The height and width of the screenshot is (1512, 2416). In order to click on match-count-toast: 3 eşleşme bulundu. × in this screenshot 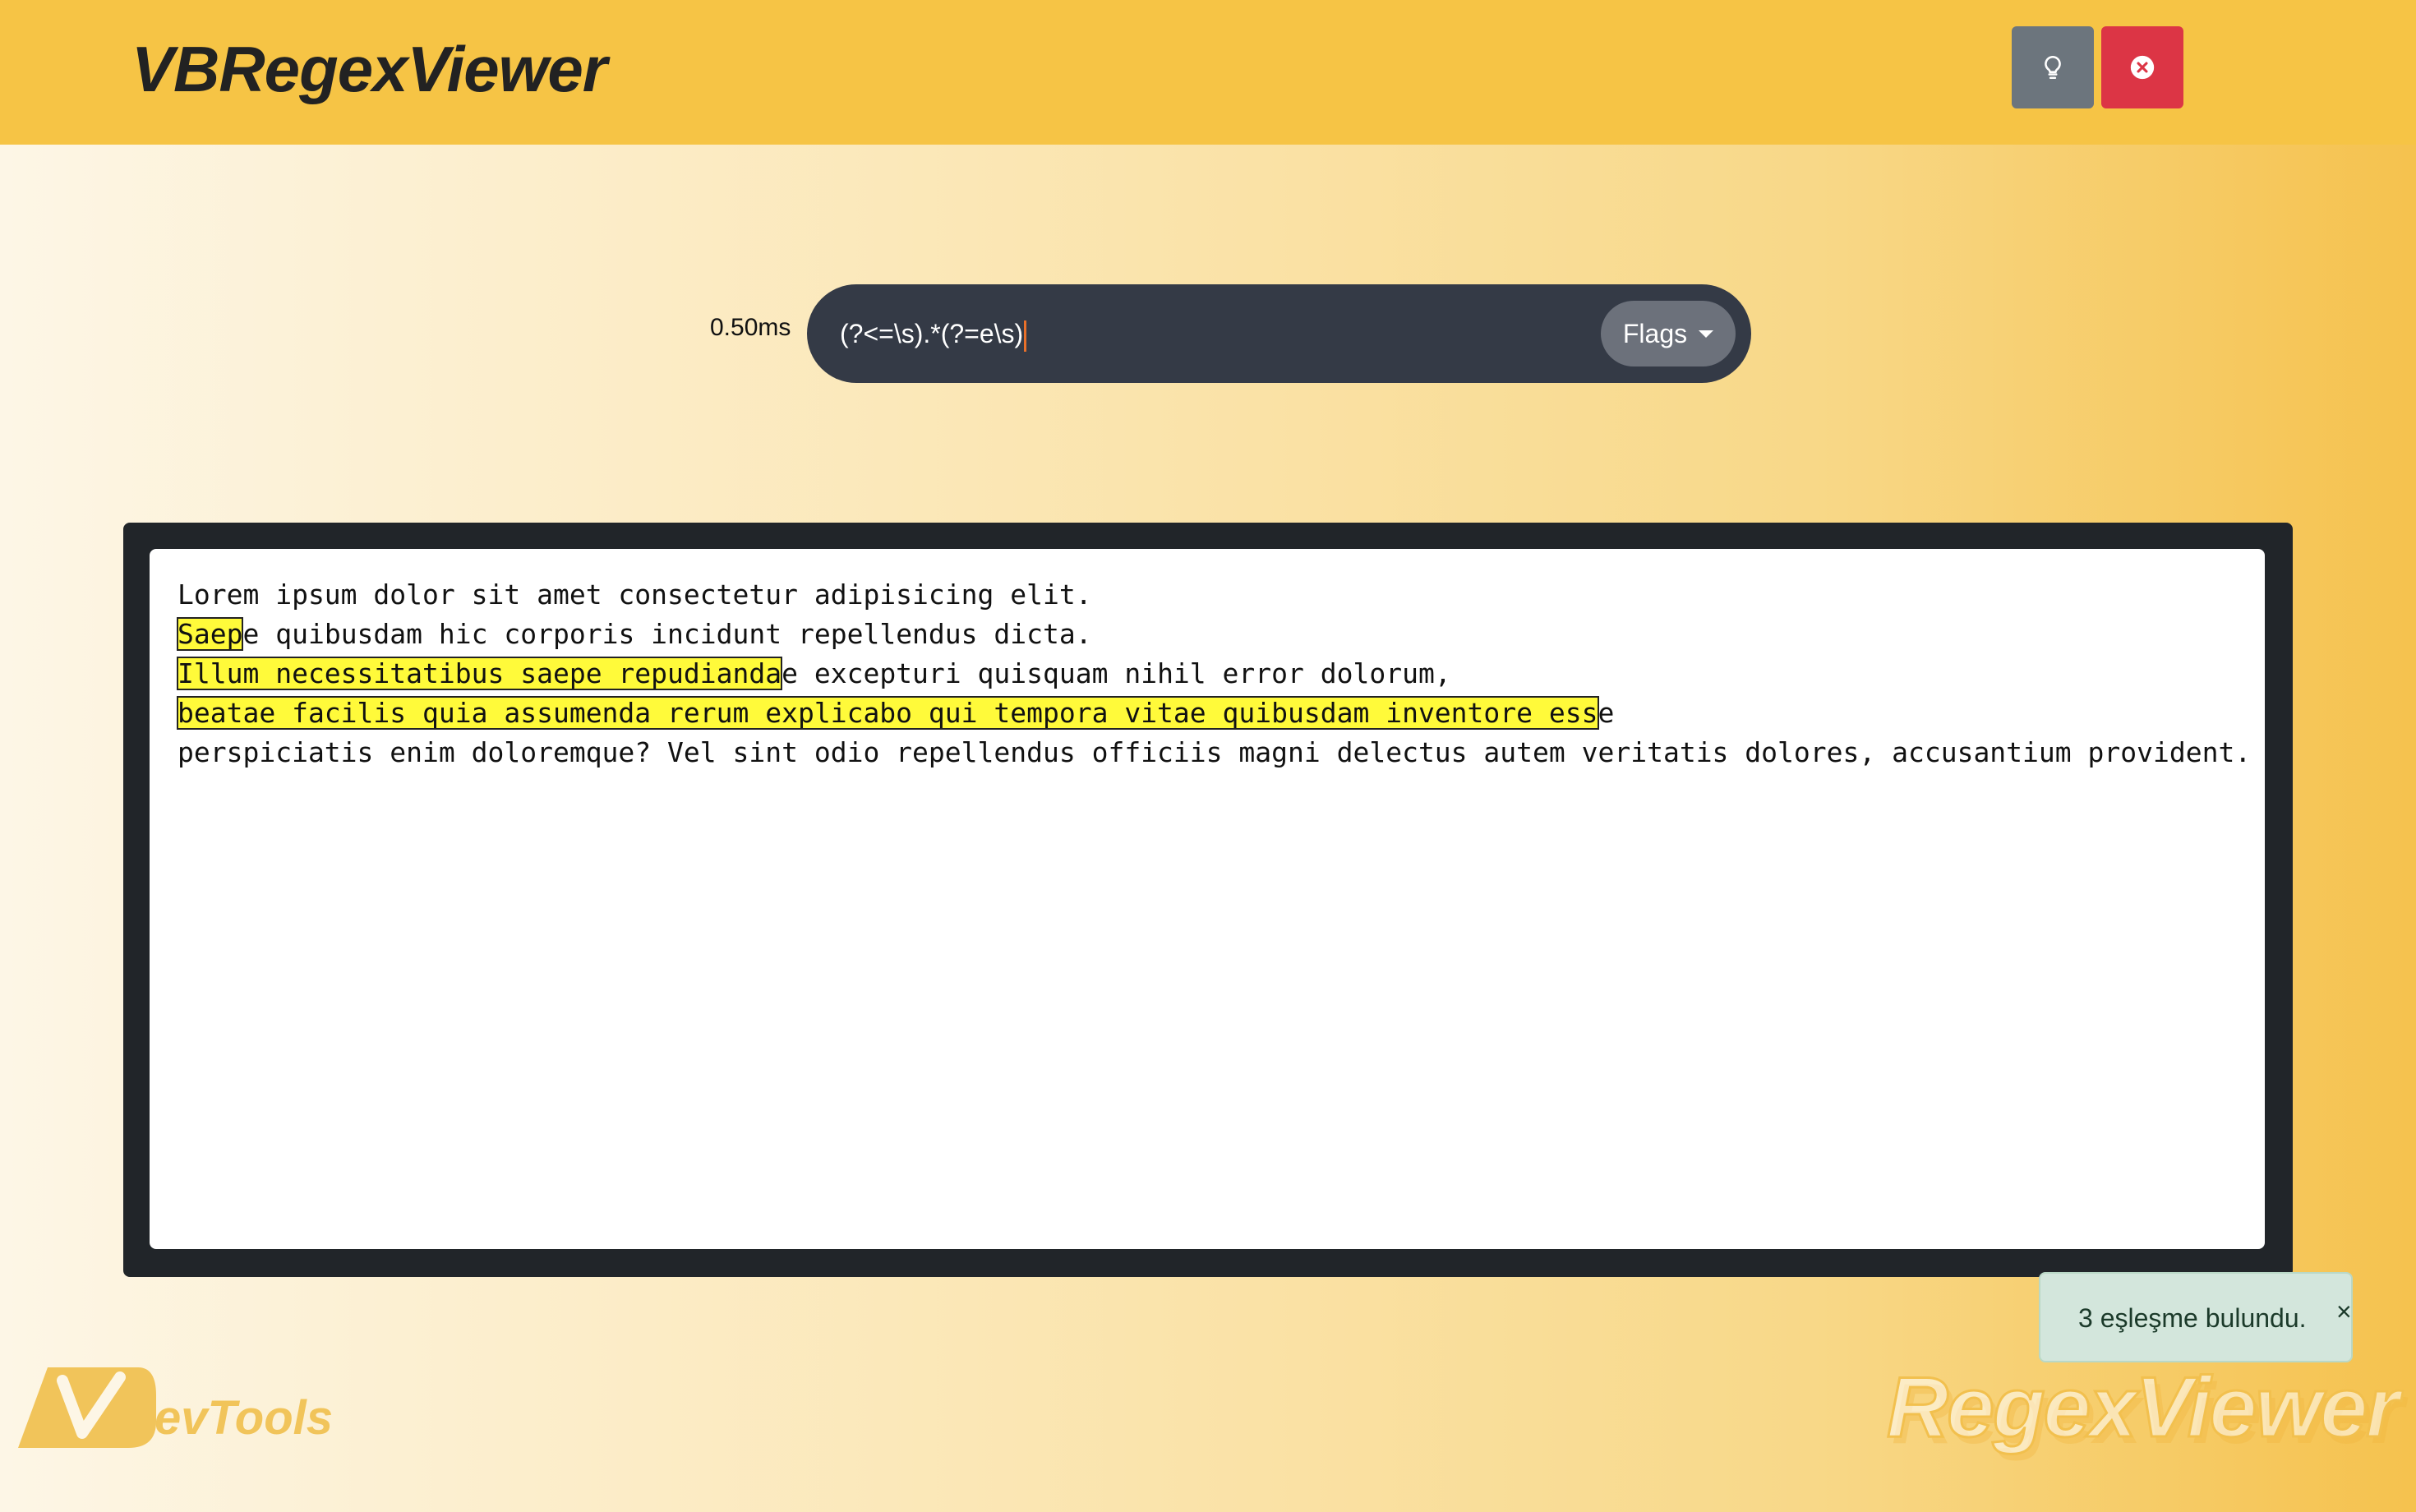, I will do `click(2196, 1317)`.